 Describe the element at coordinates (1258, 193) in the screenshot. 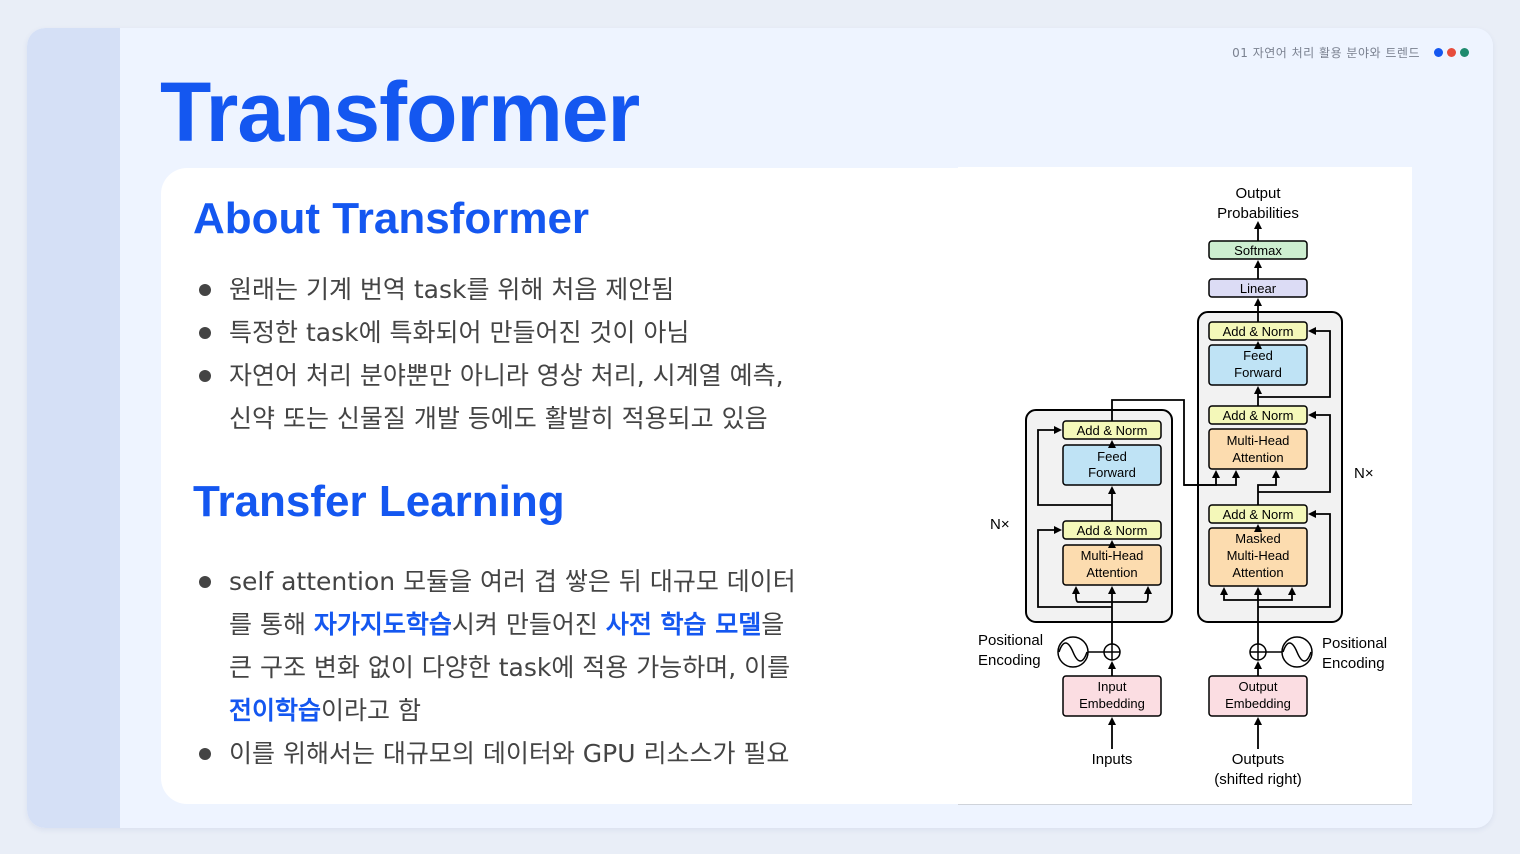

I see `output-prob-label-1: Output` at that location.